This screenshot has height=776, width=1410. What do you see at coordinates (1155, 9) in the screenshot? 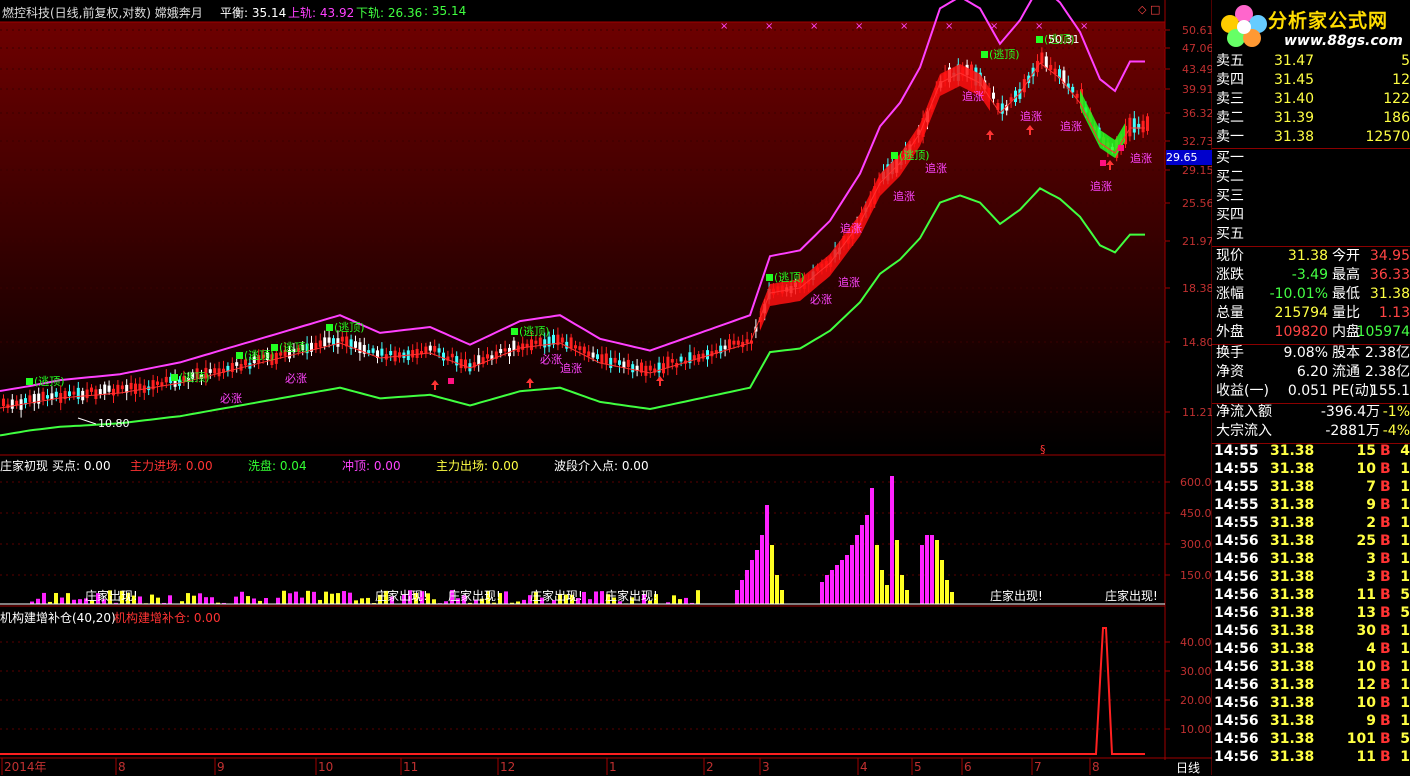
I see `maximize-icon: □` at bounding box center [1155, 9].